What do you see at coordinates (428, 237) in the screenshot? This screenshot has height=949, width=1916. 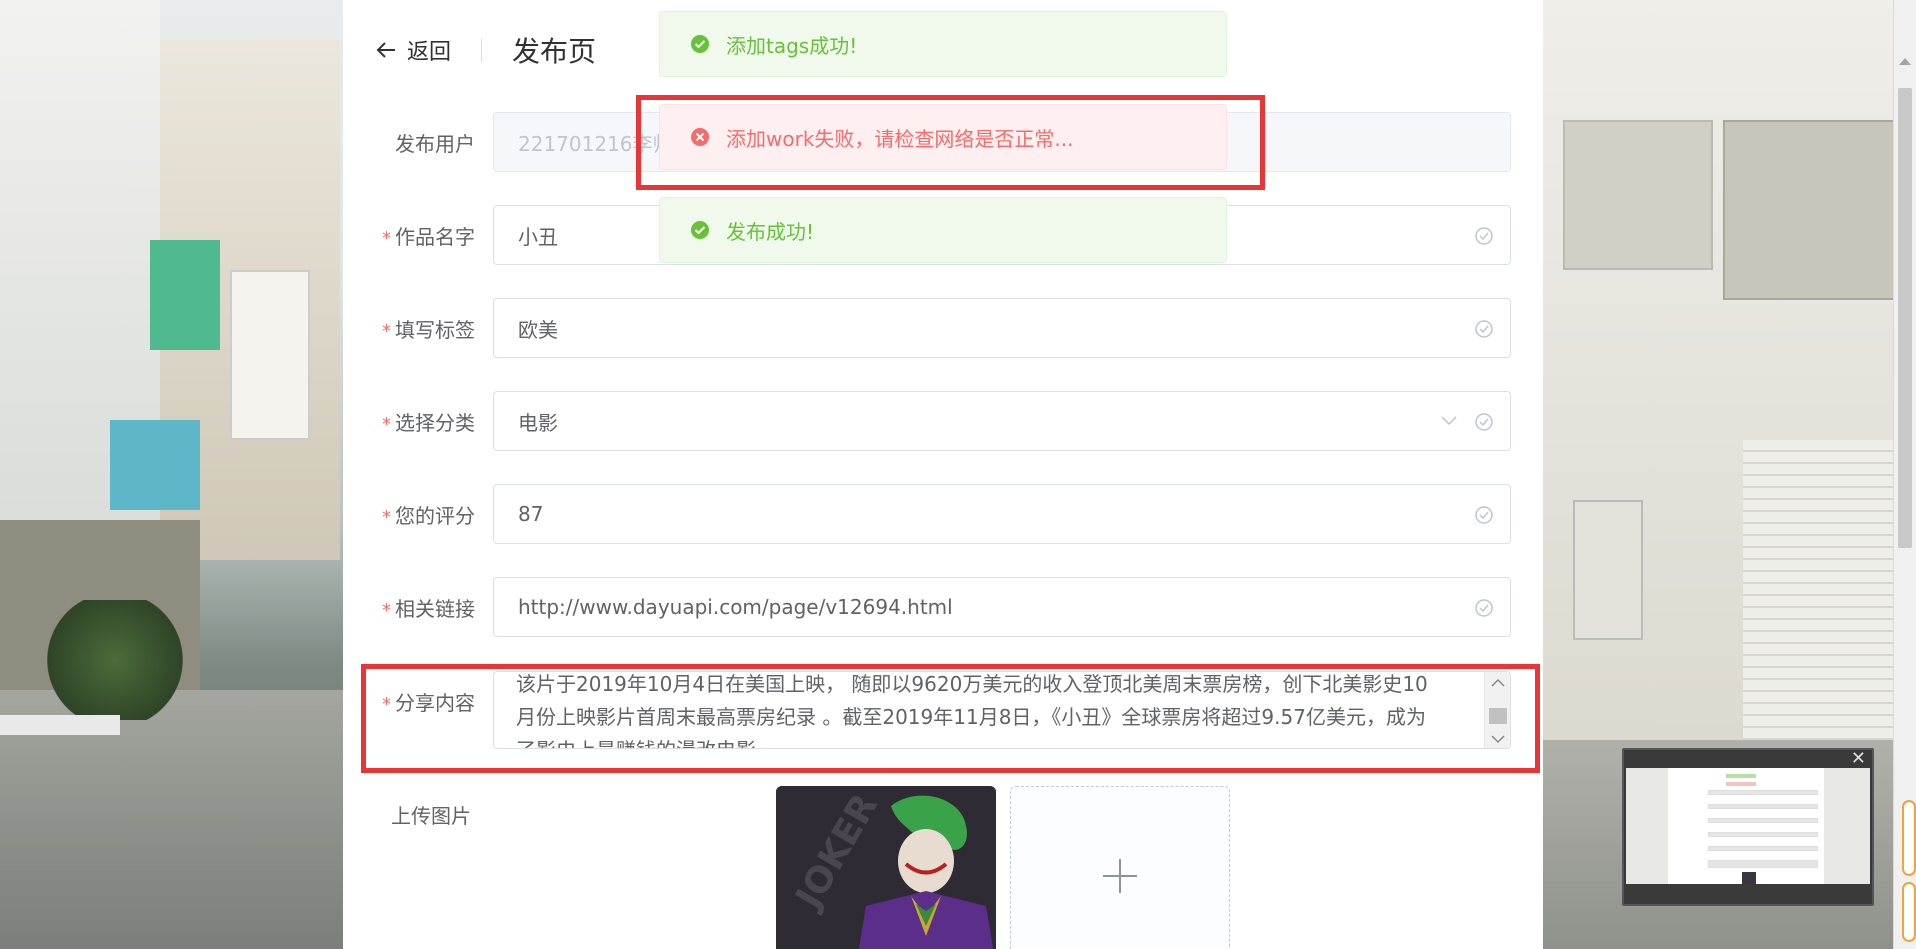 I see `name-label: * 作品名字` at bounding box center [428, 237].